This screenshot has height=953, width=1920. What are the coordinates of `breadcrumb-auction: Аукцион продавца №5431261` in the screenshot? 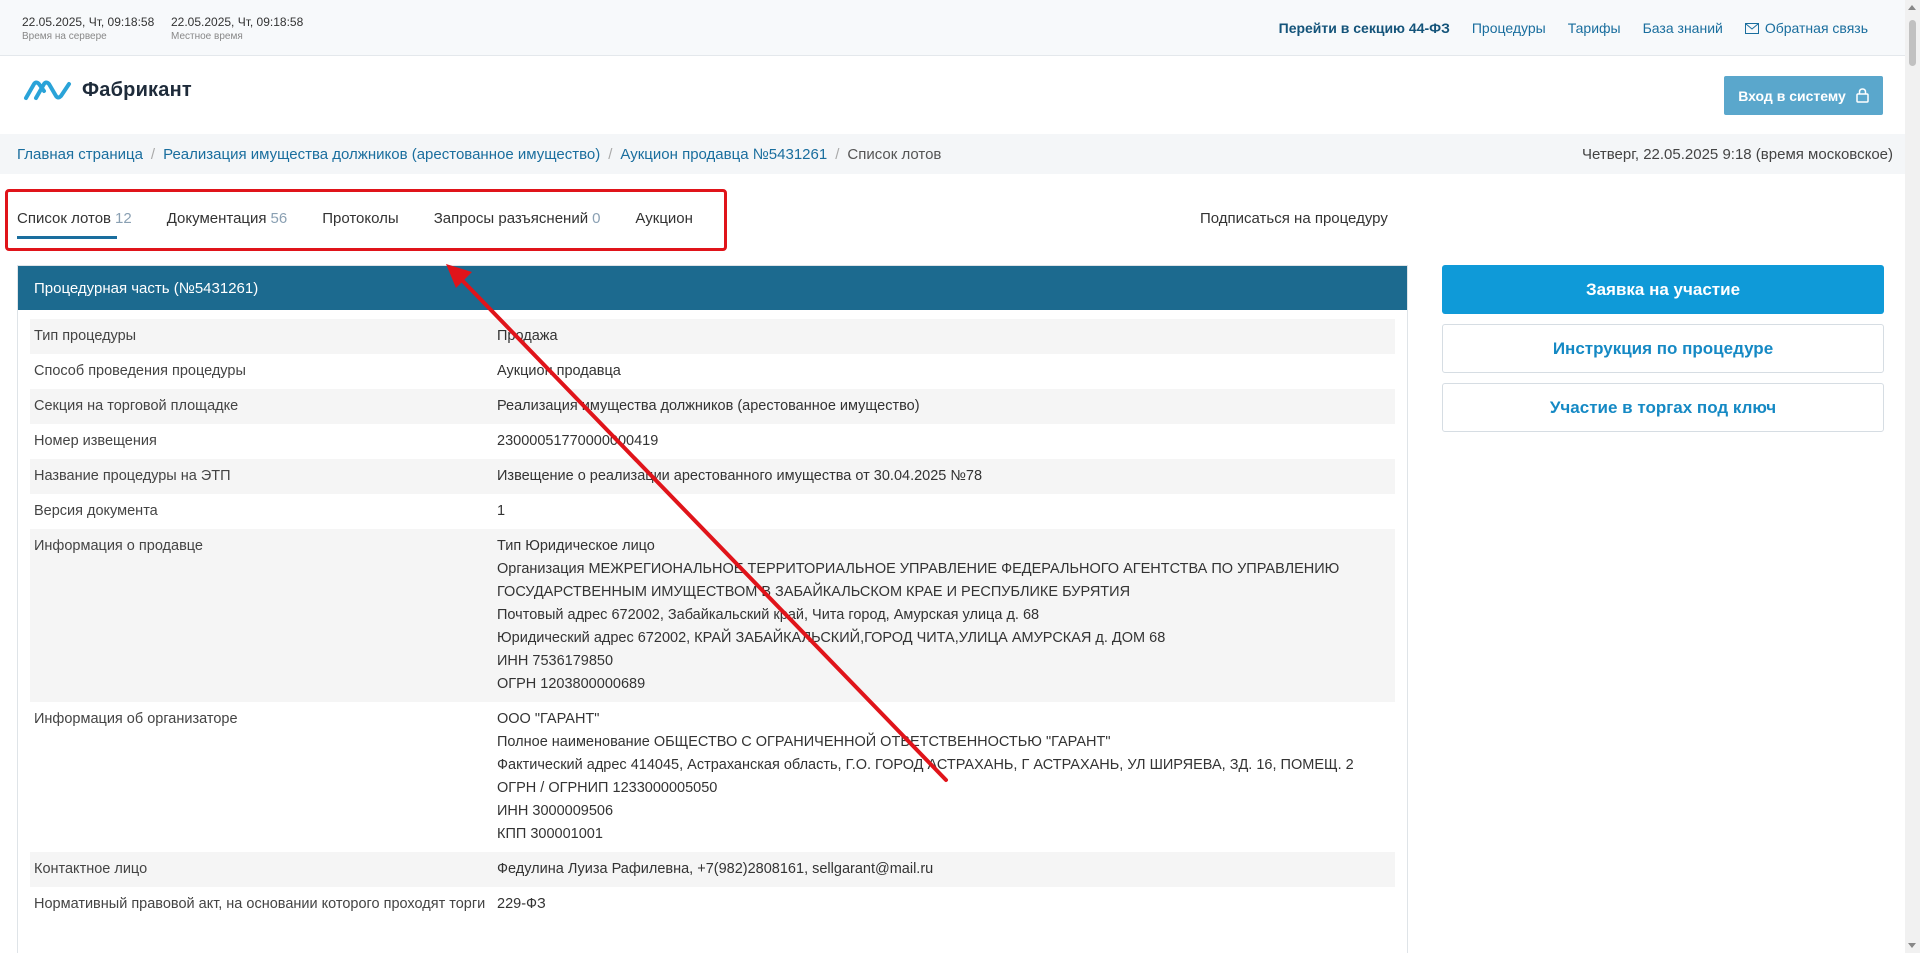 It's located at (723, 154).